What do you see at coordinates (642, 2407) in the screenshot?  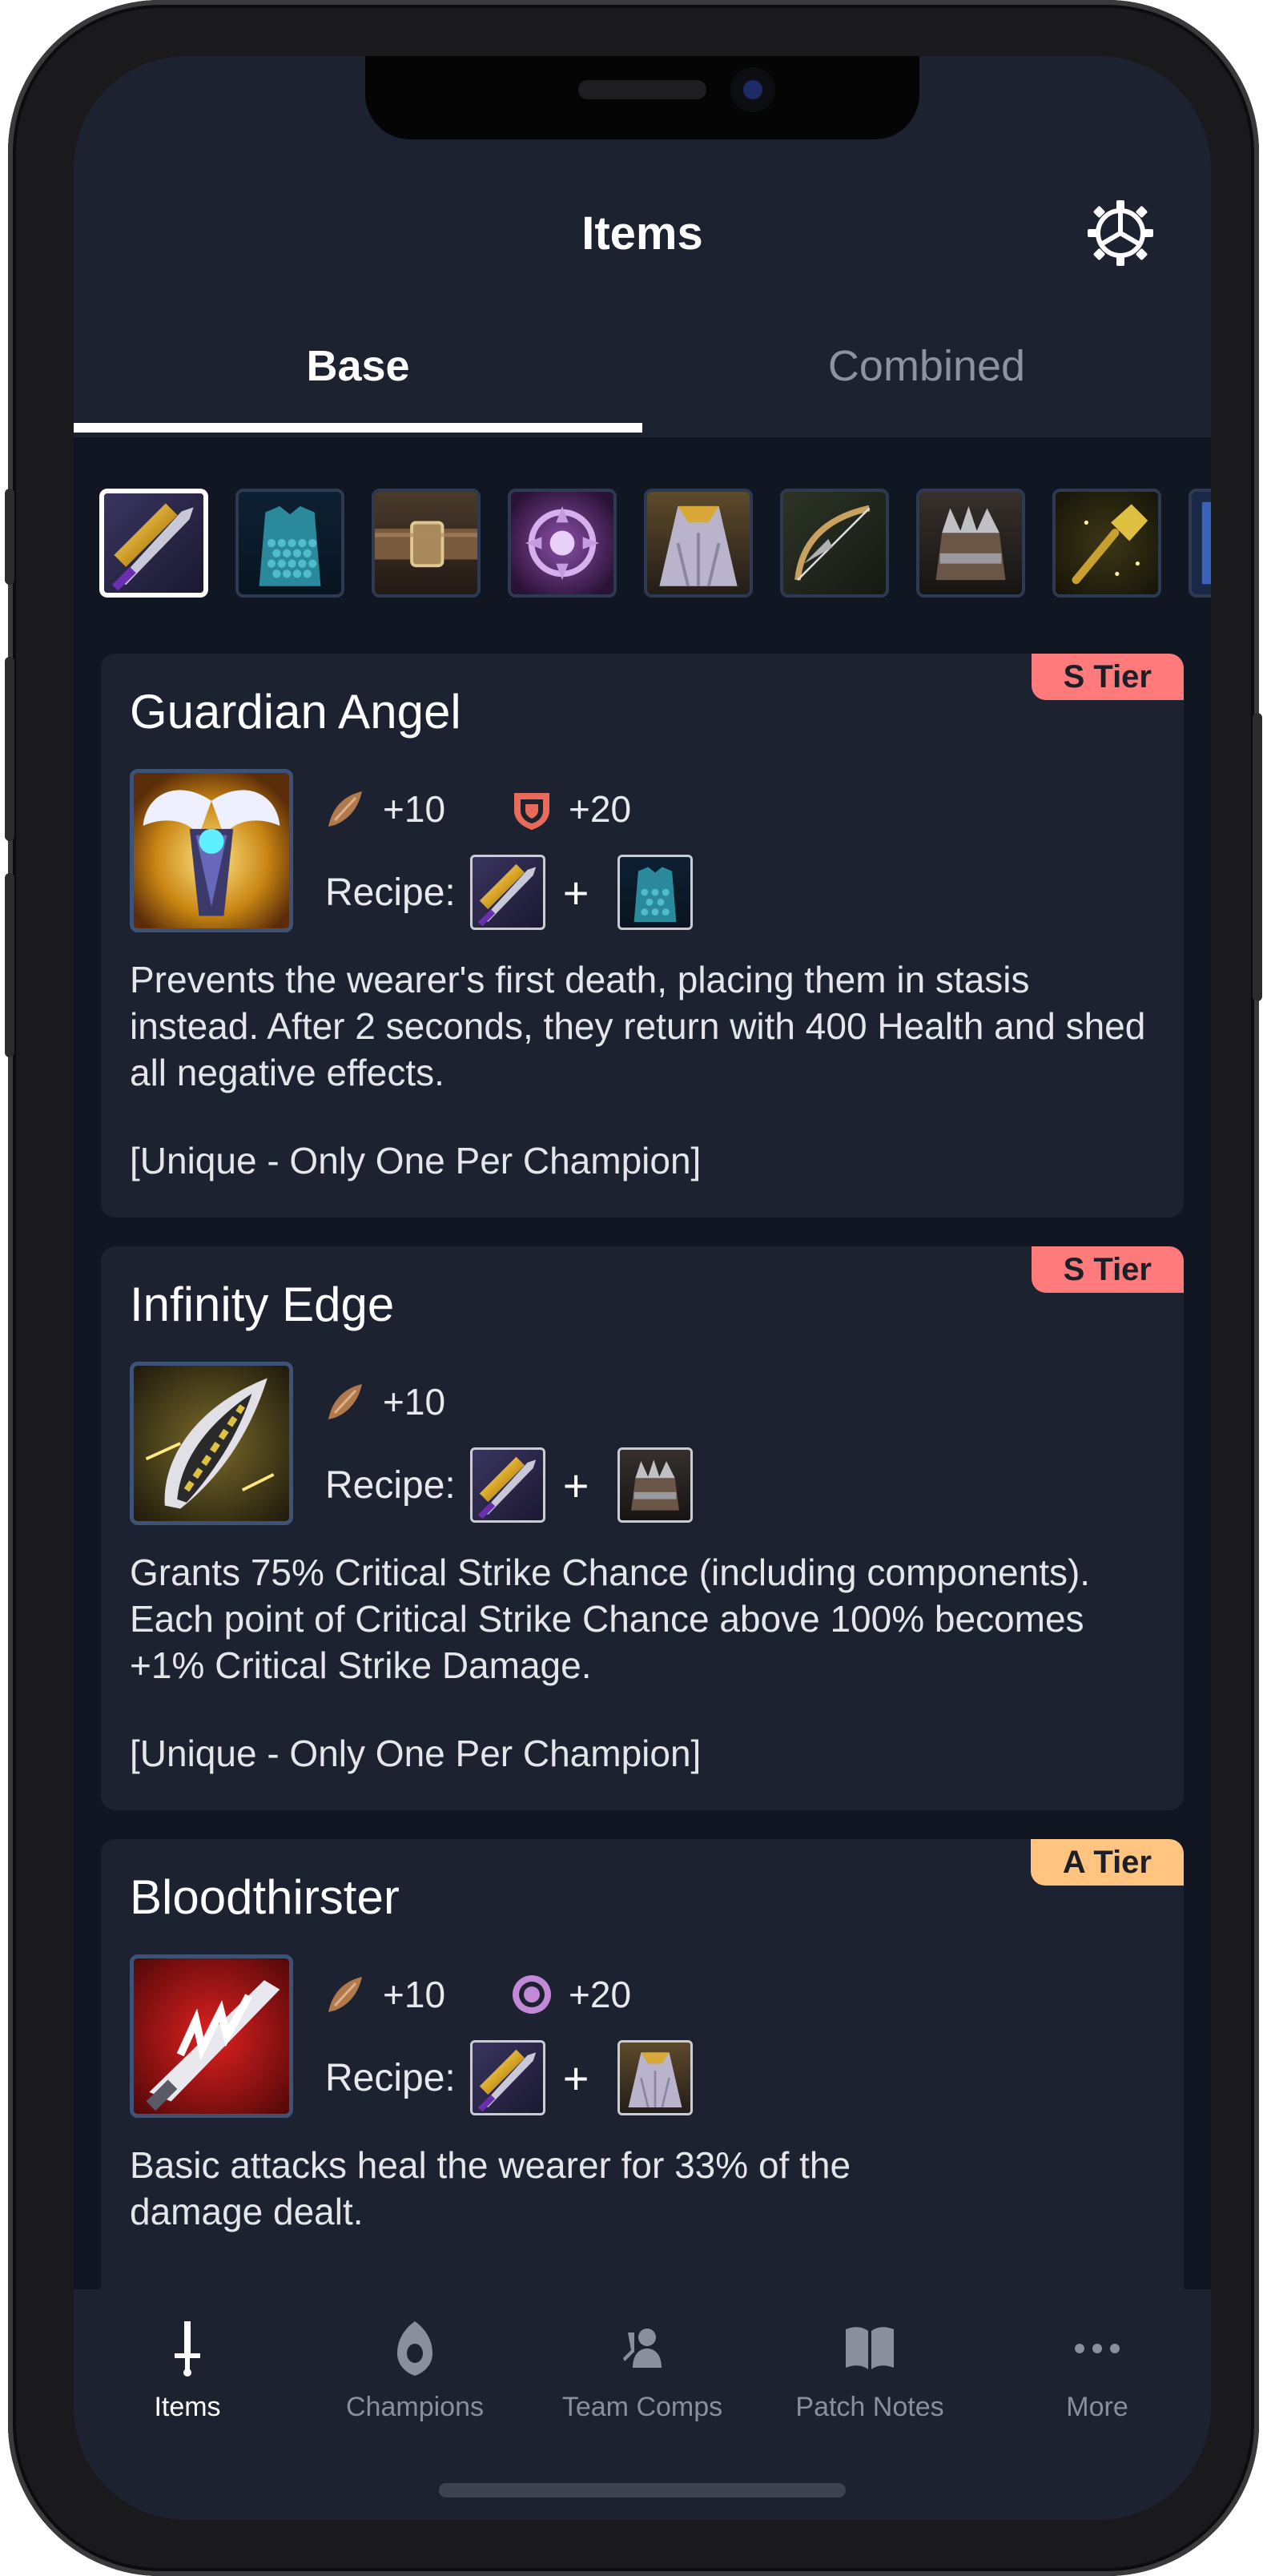 I see `tabbar-label: Team Comps` at bounding box center [642, 2407].